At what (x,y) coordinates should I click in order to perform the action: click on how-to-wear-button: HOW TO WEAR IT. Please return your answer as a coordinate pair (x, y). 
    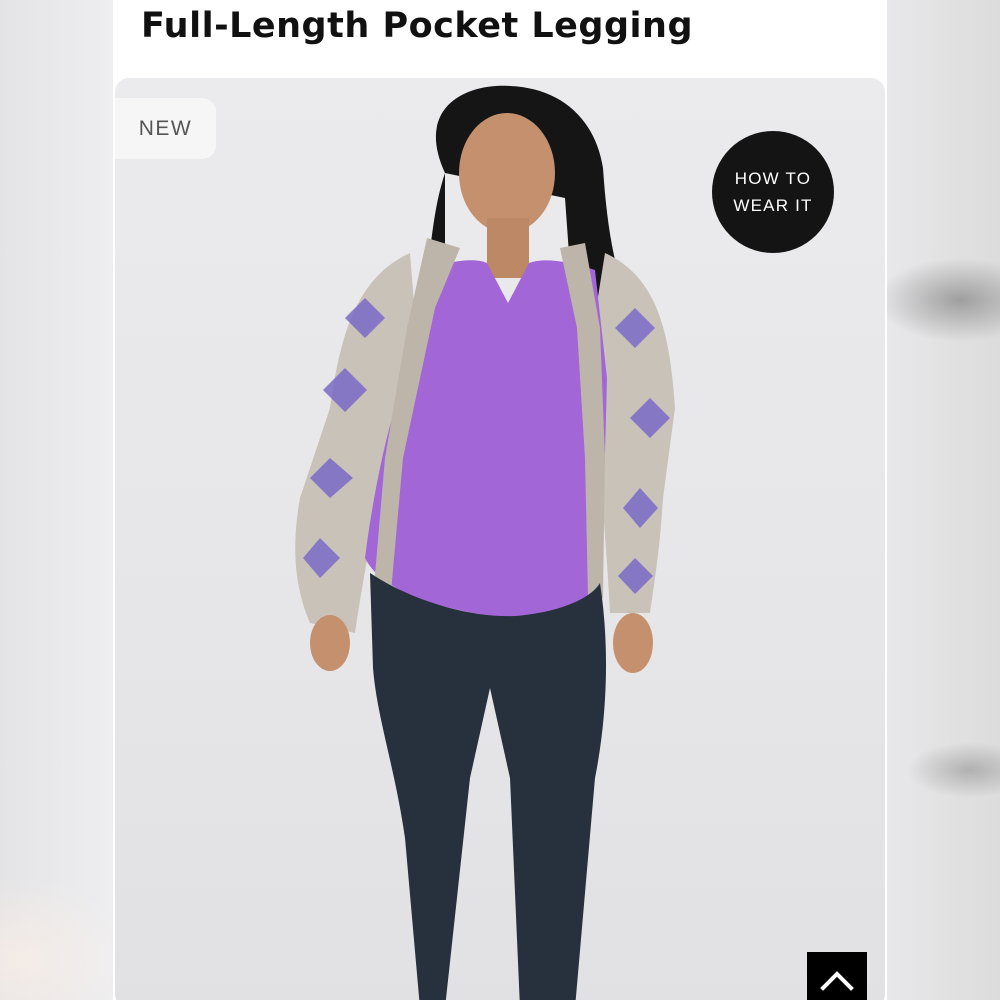
    Looking at the image, I should click on (773, 192).